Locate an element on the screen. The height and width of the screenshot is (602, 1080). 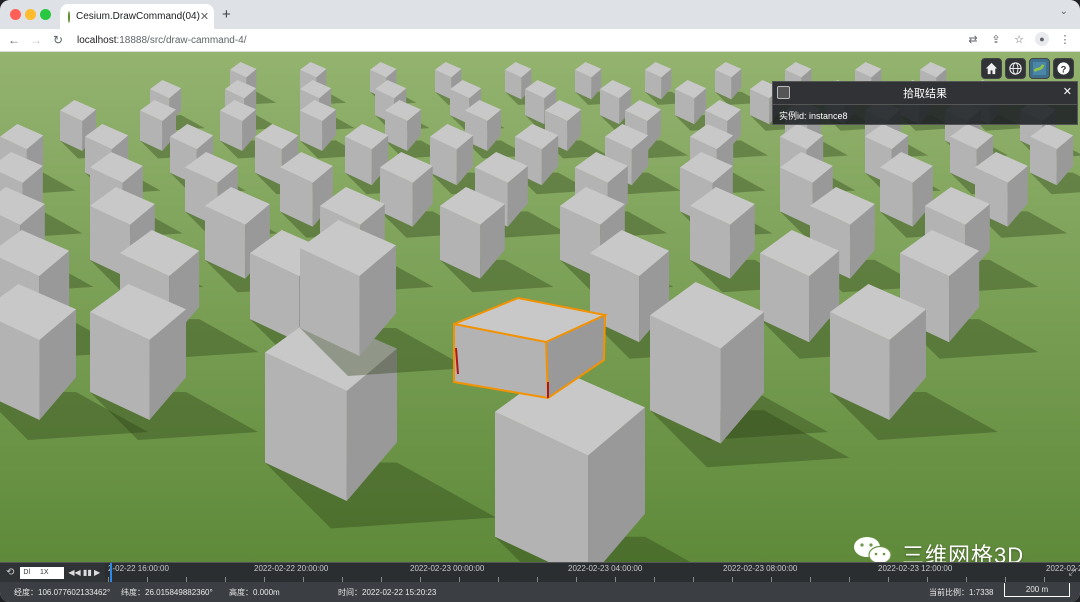
fullscreen-icon: ⤢ is located at coordinates (1072, 572).